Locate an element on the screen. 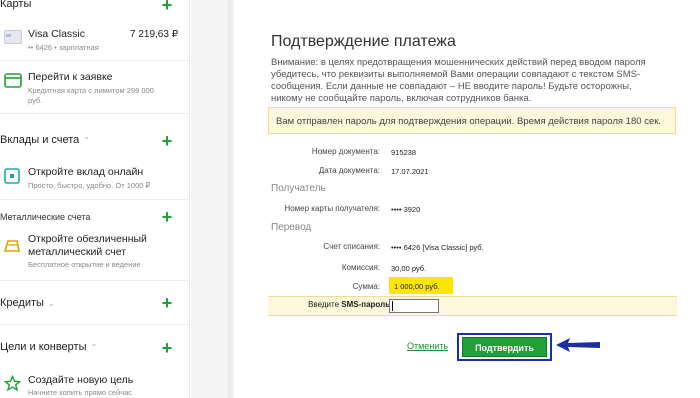  section-deposits-header: Вклады и счета ⌃ is located at coordinates (45, 140).